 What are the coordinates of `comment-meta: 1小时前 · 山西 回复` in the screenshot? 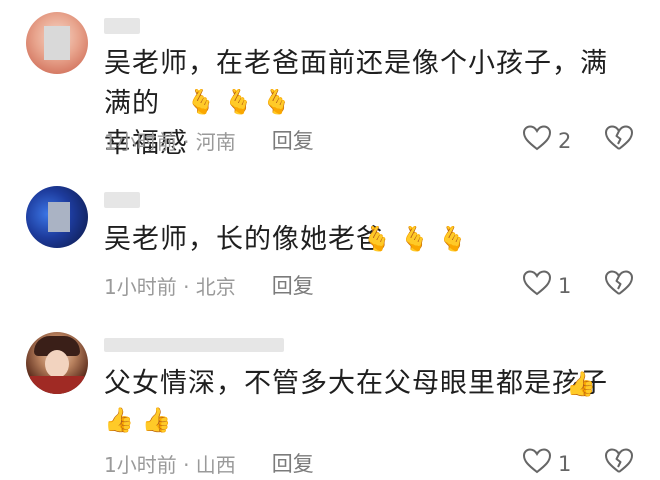 It's located at (209, 463).